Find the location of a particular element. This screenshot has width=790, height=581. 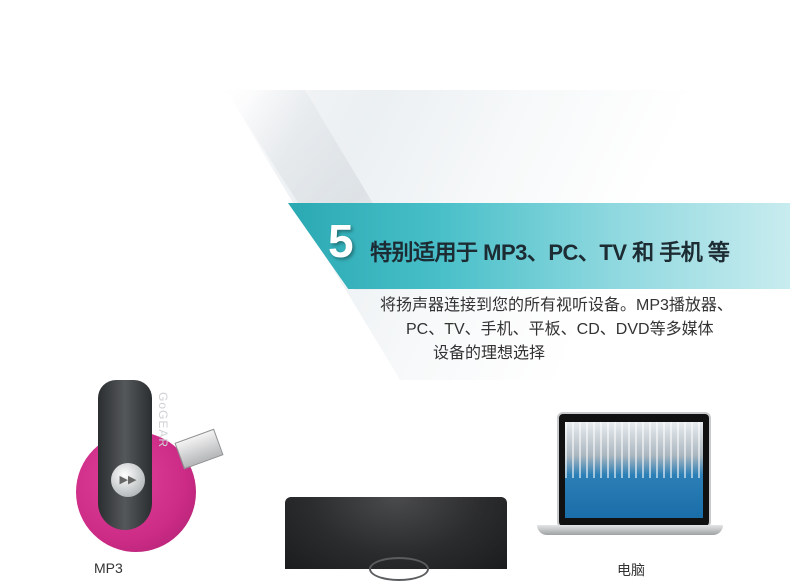

laptop-icon: 电脑 is located at coordinates (630, 495).